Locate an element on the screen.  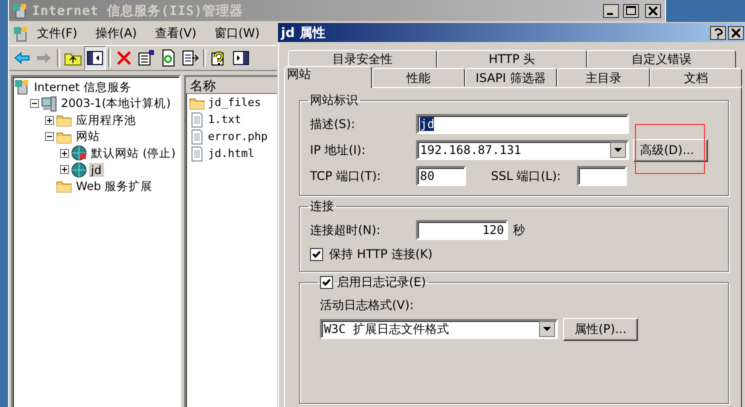
tab: HTTP 头 is located at coordinates (512, 59).